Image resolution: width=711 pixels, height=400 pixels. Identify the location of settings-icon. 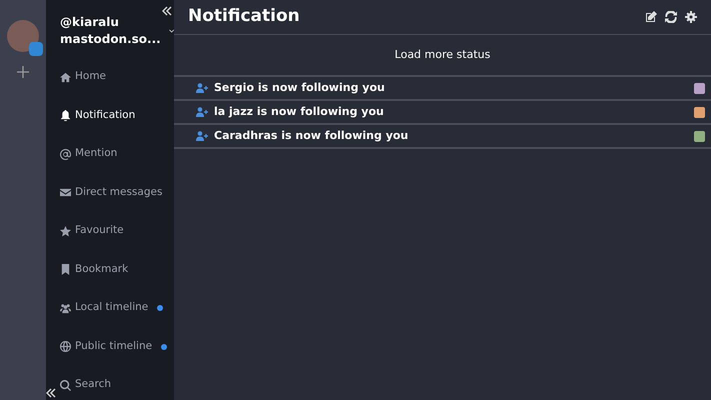
(691, 17).